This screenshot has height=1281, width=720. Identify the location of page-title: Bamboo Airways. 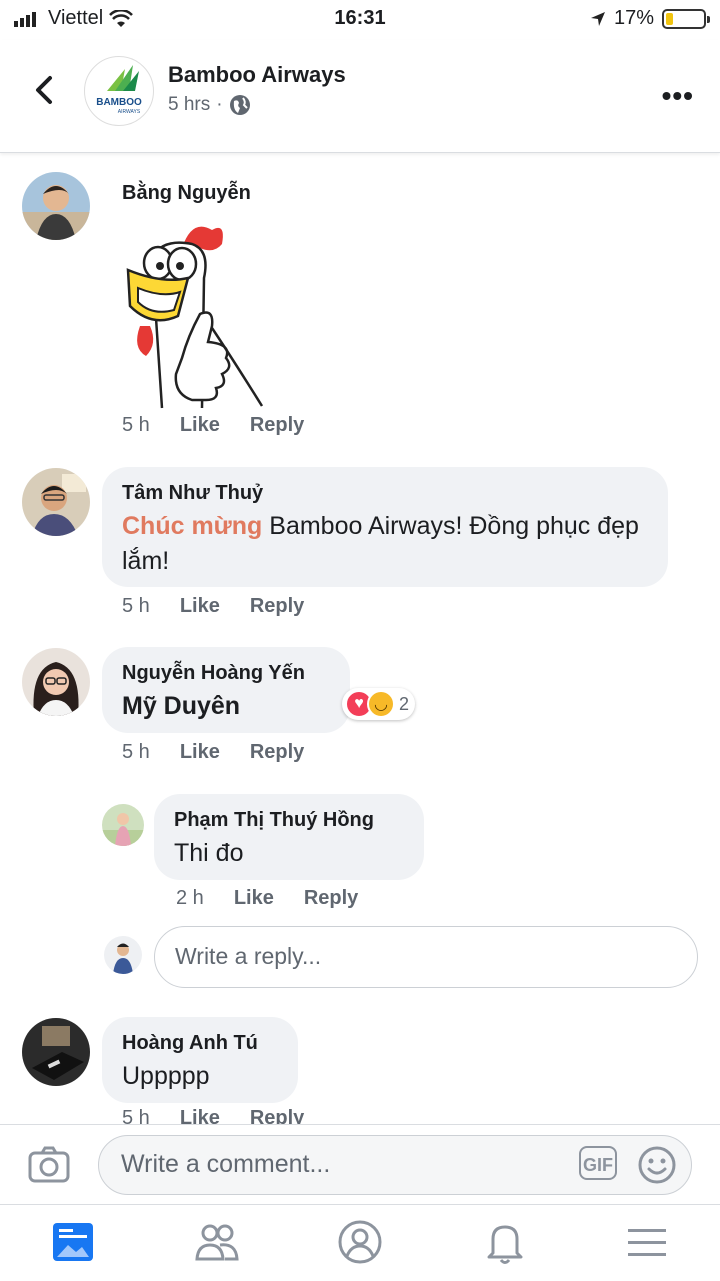
(257, 75).